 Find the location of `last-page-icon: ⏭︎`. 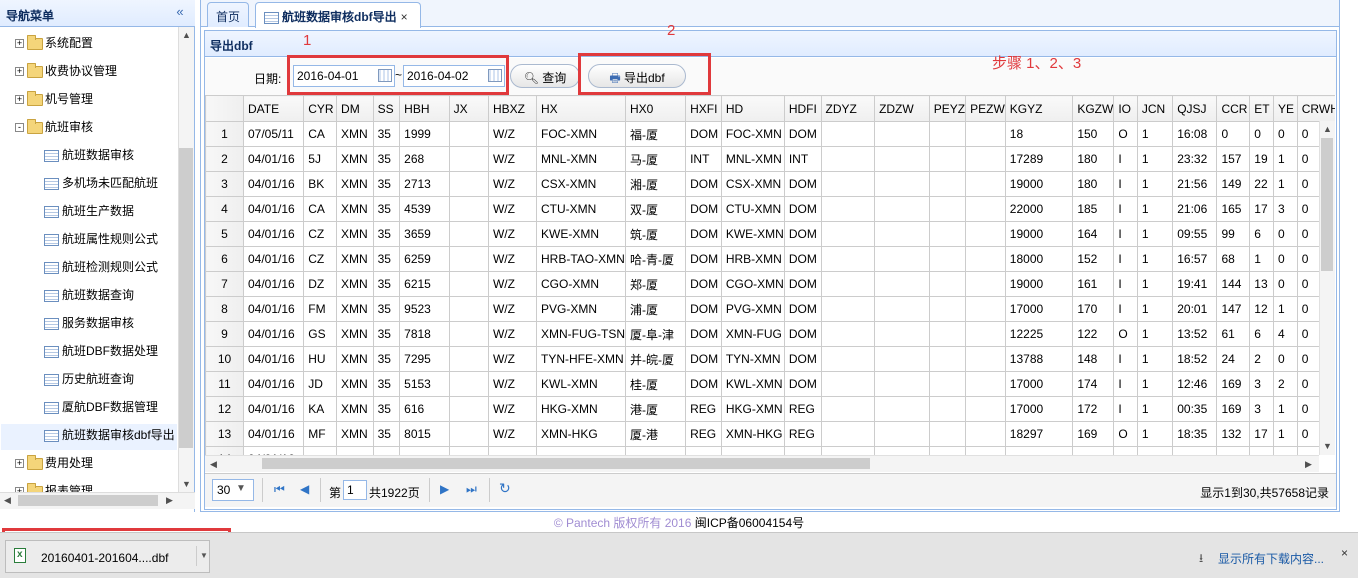

last-page-icon: ⏭︎ is located at coordinates (471, 489).